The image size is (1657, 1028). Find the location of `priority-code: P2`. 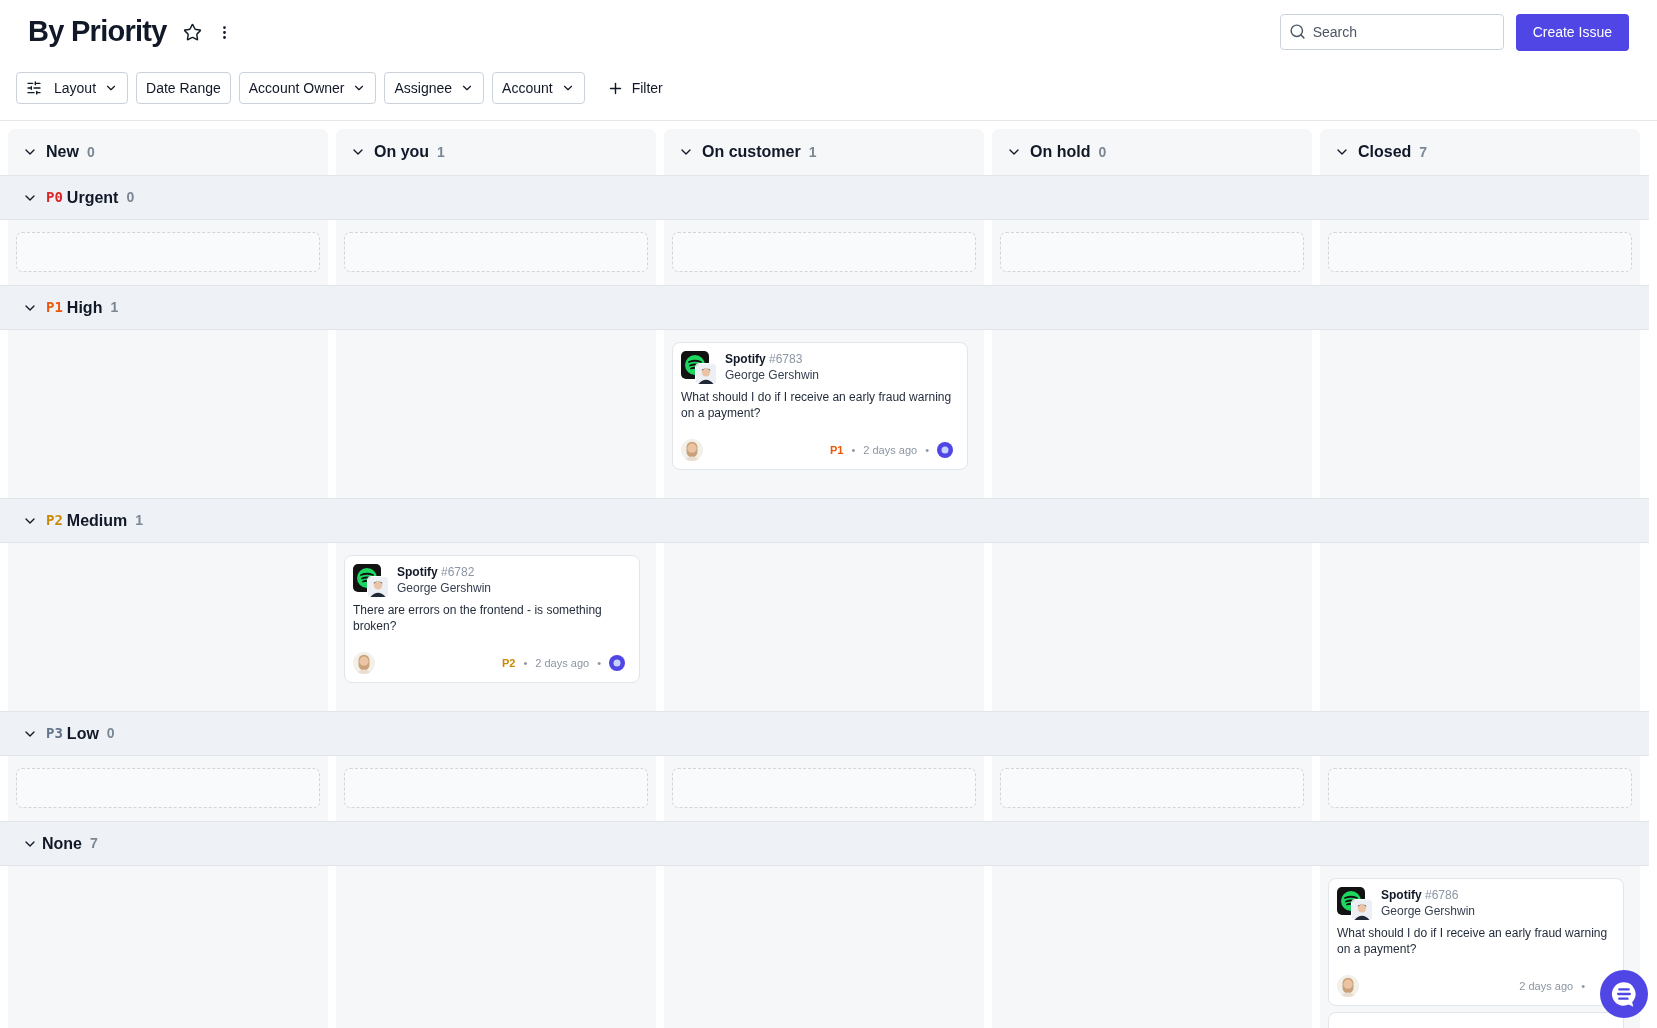

priority-code: P2 is located at coordinates (54, 520).